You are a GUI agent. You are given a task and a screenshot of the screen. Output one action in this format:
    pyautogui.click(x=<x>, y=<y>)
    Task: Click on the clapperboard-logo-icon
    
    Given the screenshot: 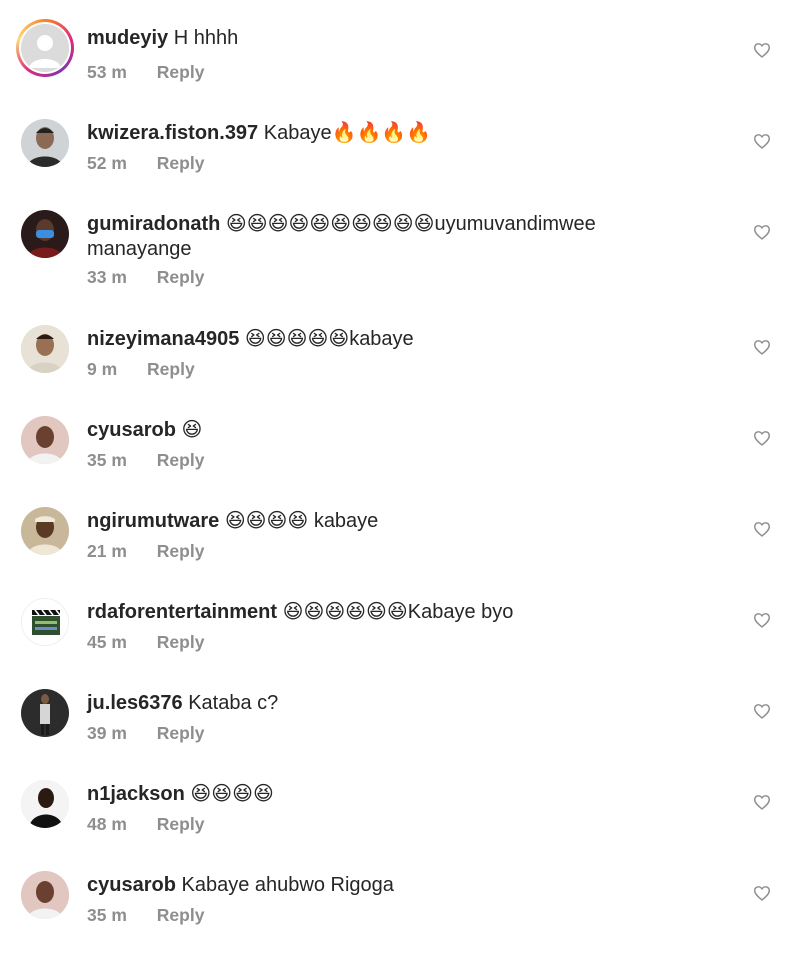 What is the action you would take?
    pyautogui.click(x=45, y=622)
    